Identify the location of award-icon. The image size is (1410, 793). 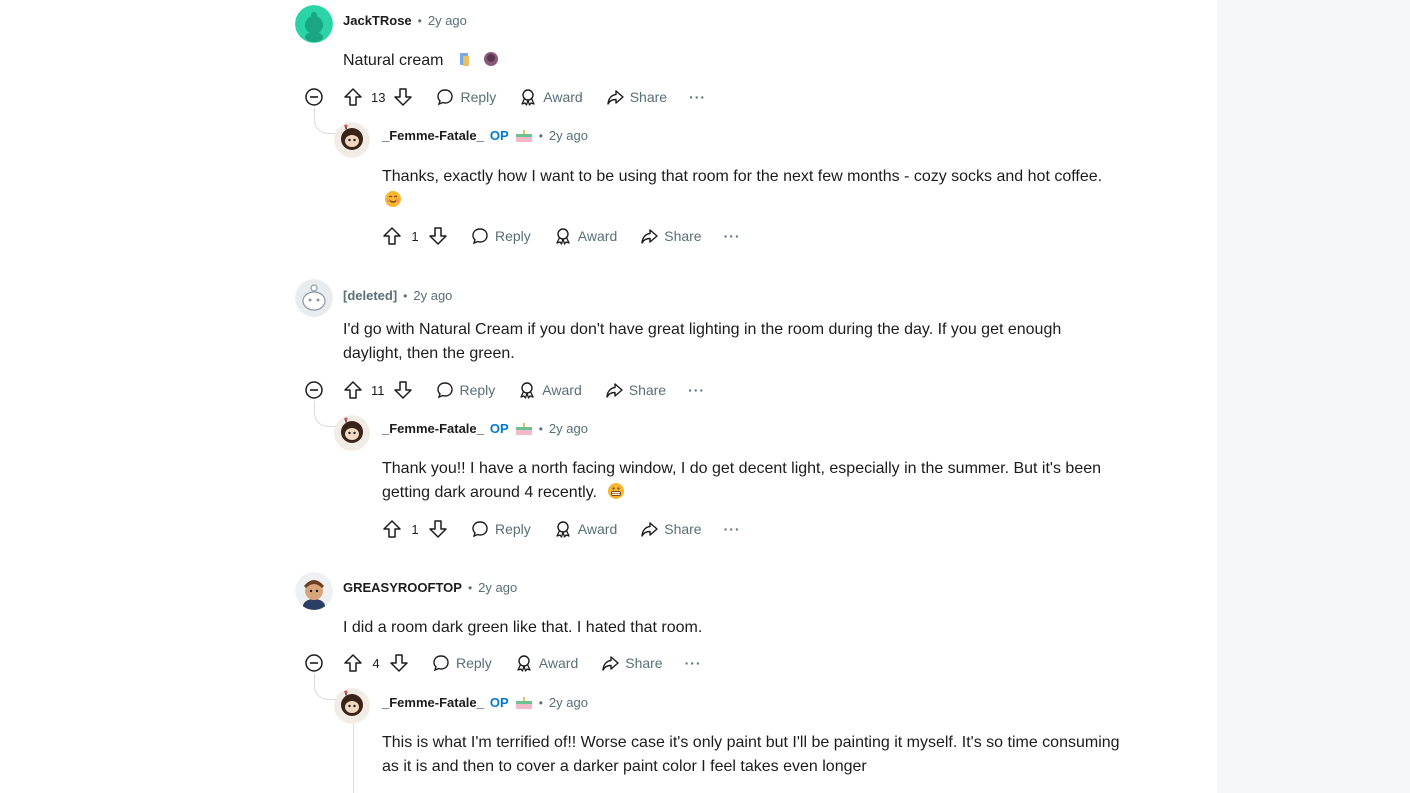
(563, 236).